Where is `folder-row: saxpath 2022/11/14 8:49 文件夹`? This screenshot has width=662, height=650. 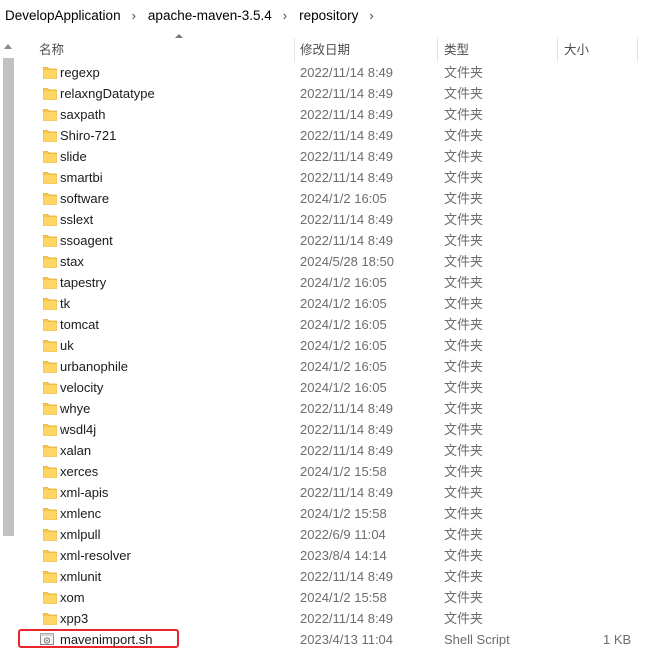 folder-row: saxpath 2022/11/14 8:49 文件夹 is located at coordinates (339, 114).